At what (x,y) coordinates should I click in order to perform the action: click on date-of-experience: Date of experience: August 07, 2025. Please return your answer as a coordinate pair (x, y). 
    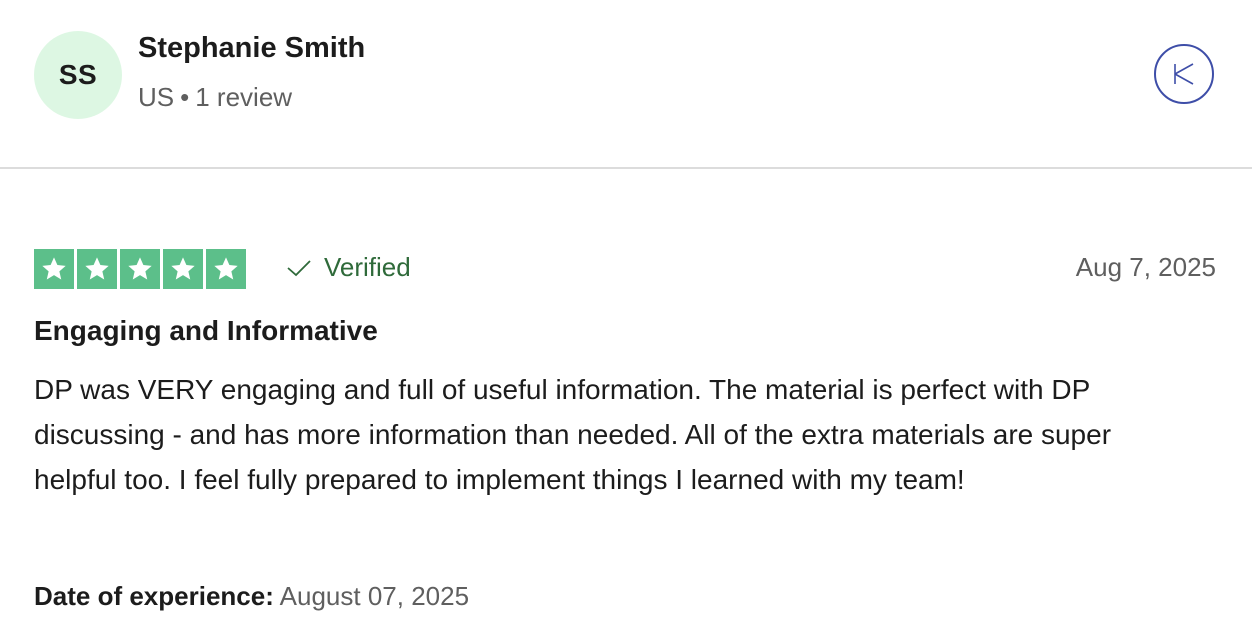
    Looking at the image, I should click on (251, 596).